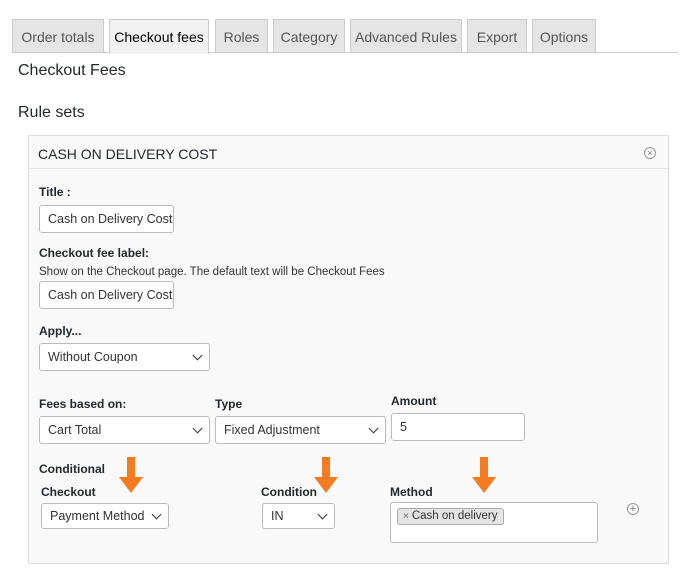 The height and width of the screenshot is (579, 692). What do you see at coordinates (106, 295) in the screenshot?
I see `fee-label-input: Cash on Delivery Cost` at bounding box center [106, 295].